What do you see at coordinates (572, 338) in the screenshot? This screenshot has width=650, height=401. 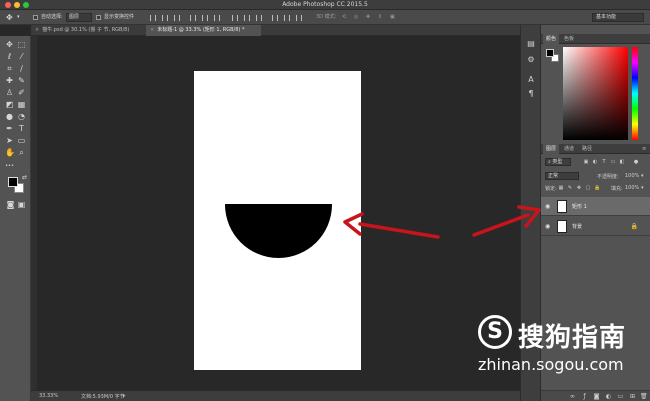 I see `watermark-title: 搜狗指南` at bounding box center [572, 338].